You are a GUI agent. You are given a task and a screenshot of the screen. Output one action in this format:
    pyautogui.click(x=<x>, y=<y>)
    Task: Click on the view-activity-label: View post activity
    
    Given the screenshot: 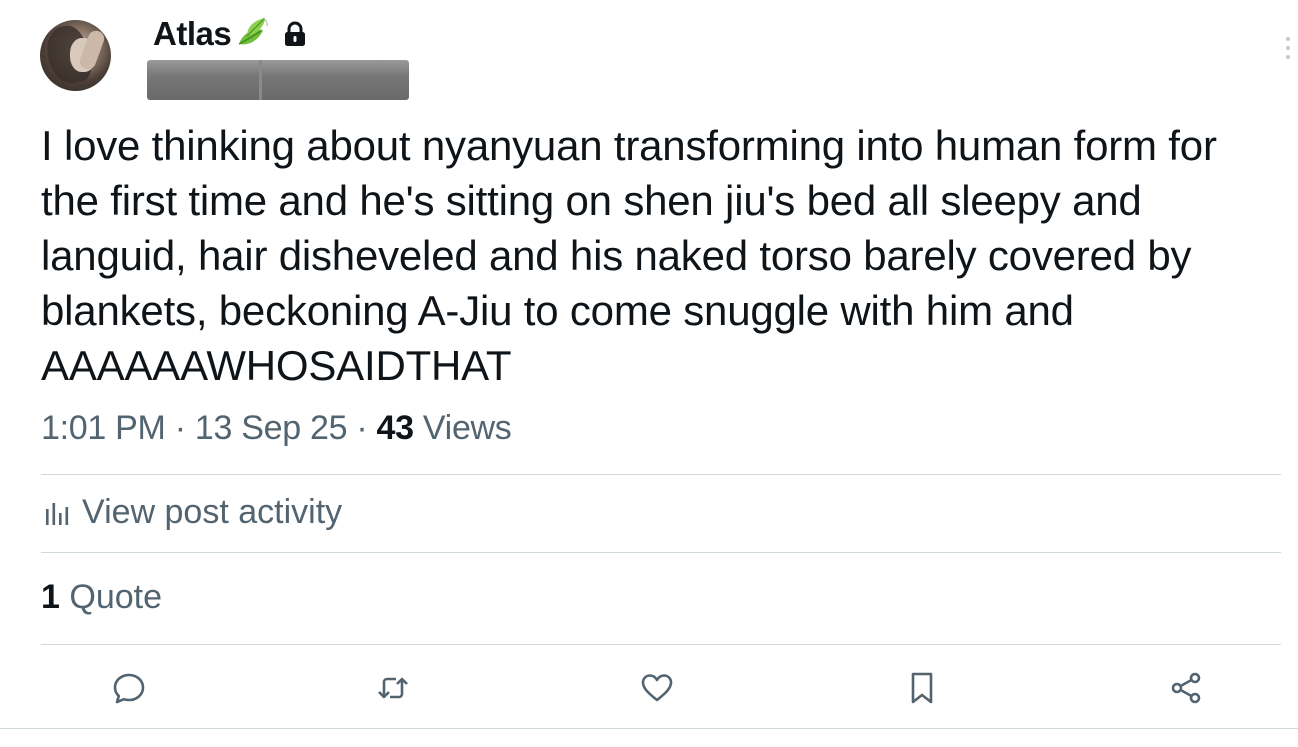 What is the action you would take?
    pyautogui.click(x=212, y=512)
    